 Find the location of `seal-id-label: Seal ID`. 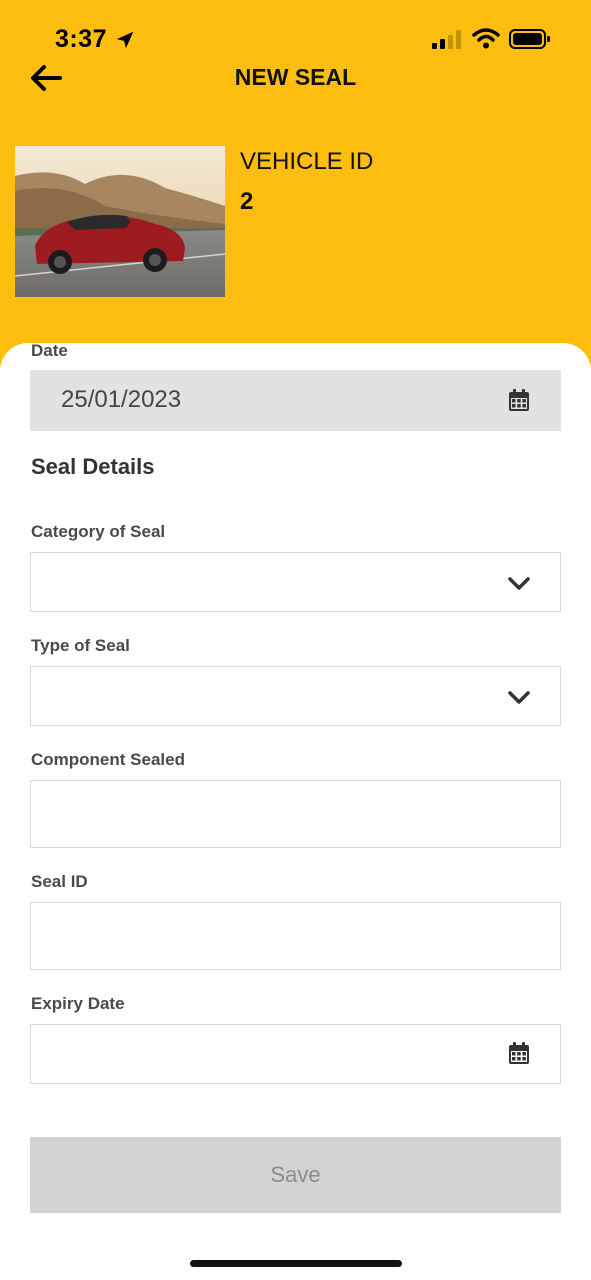

seal-id-label: Seal ID is located at coordinates (59, 881).